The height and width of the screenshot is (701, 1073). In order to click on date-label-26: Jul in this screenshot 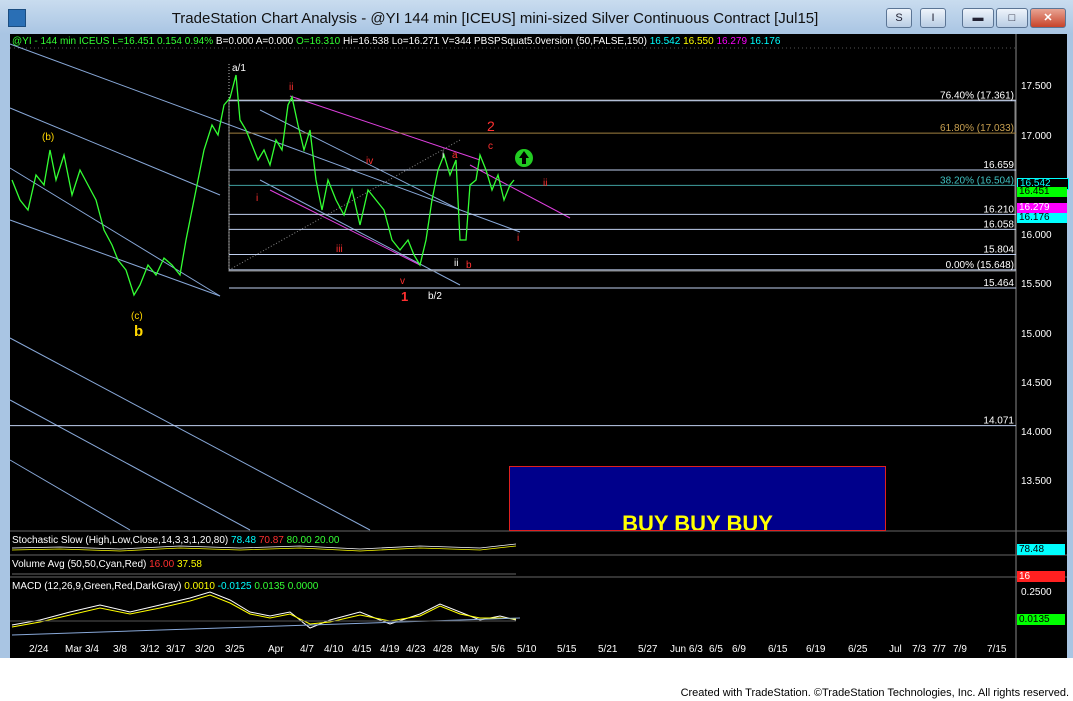, I will do `click(895, 649)`.